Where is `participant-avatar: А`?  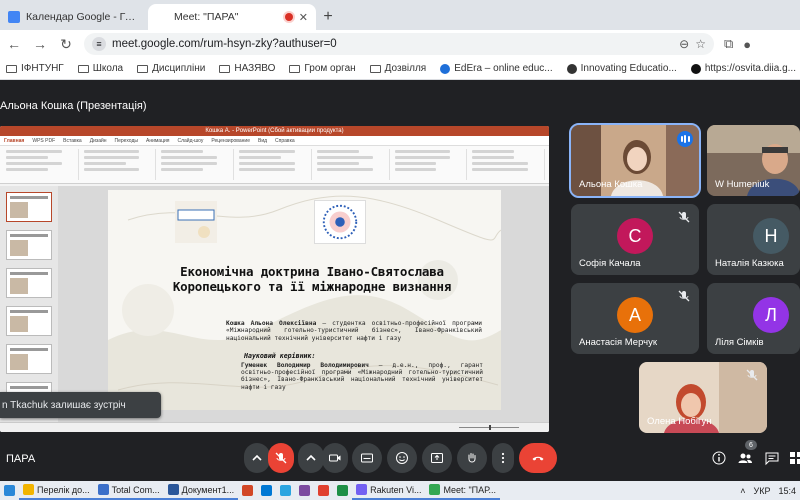 participant-avatar: А is located at coordinates (635, 315).